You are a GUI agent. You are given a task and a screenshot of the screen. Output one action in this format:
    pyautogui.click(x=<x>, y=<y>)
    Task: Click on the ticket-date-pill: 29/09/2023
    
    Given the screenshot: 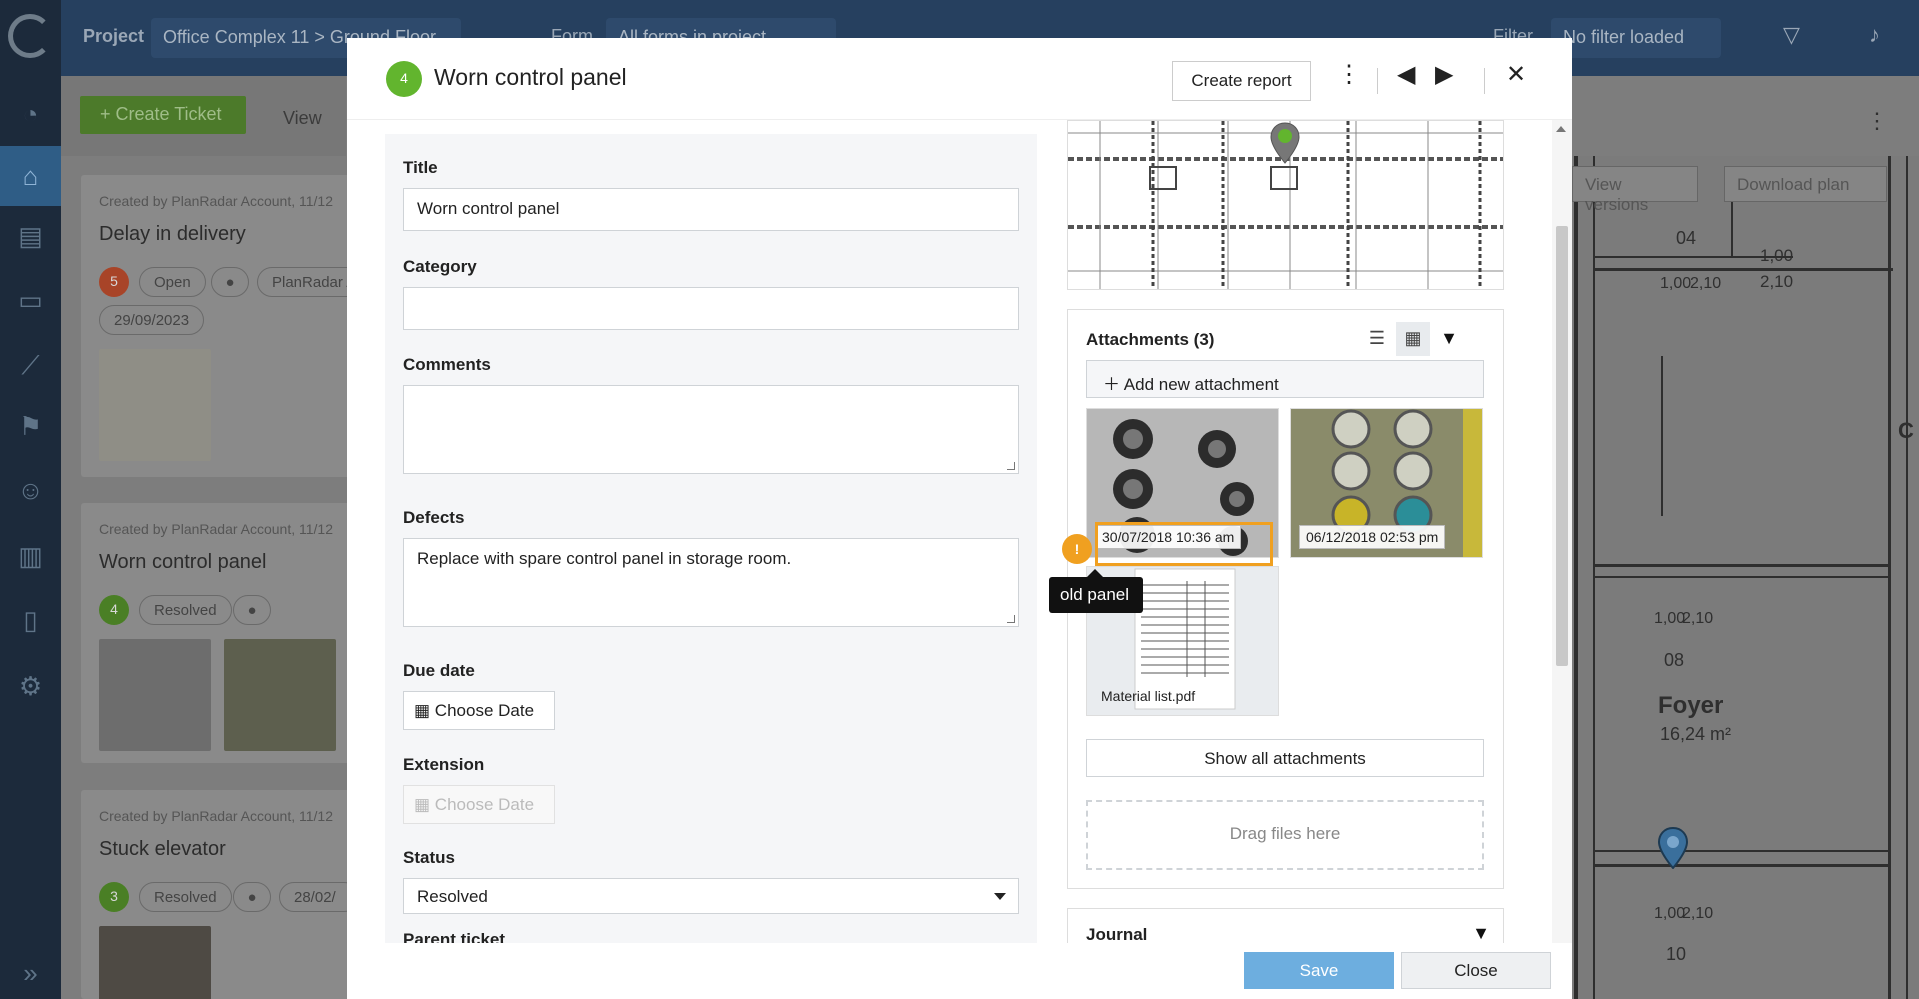 What is the action you would take?
    pyautogui.click(x=152, y=320)
    